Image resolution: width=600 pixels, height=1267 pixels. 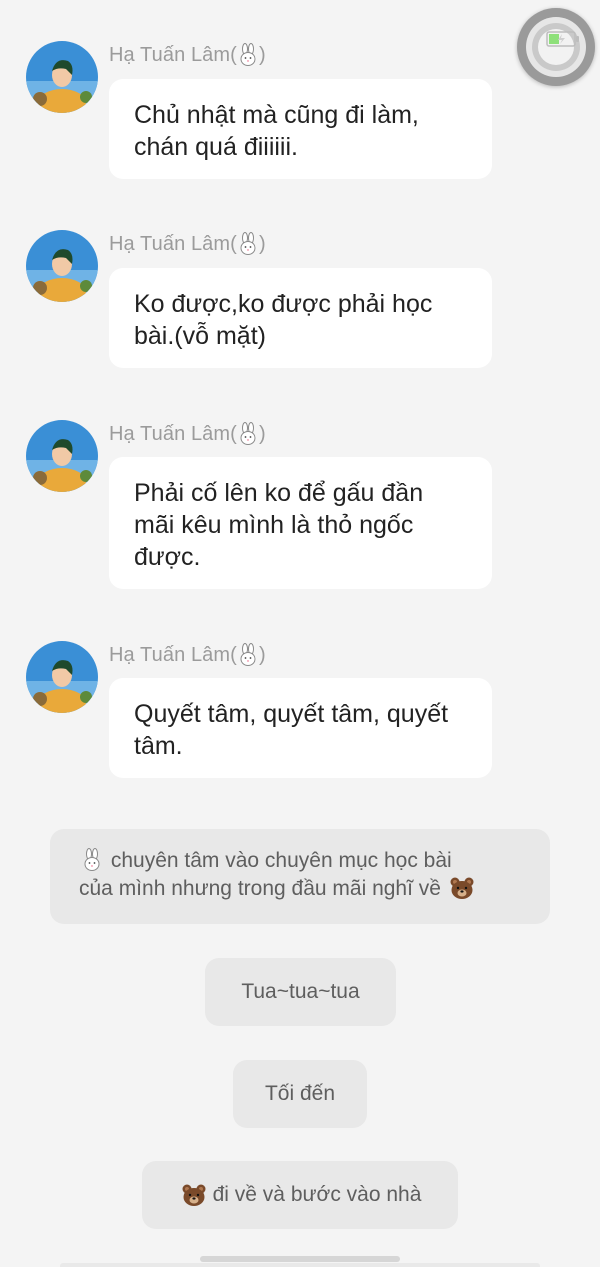 I want to click on narration-card: Tối đến, so click(x=300, y=1094).